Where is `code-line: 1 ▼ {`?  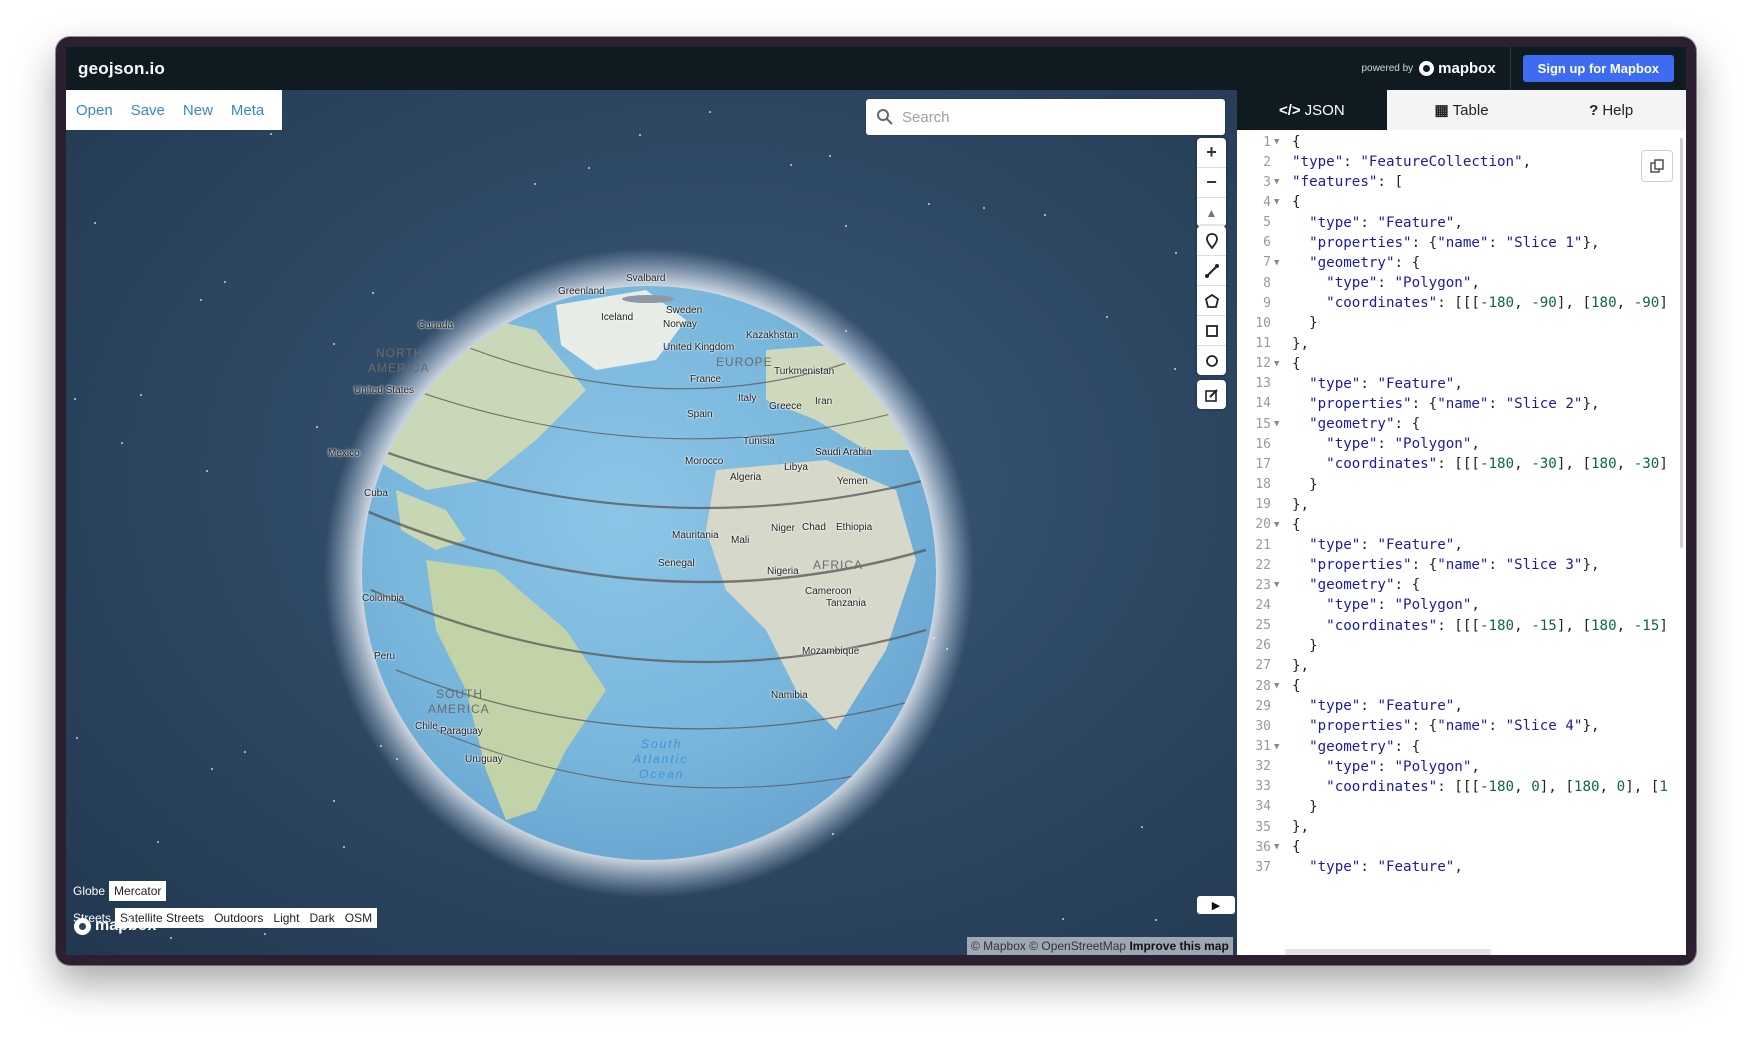 code-line: 1 ▼ { is located at coordinates (1268, 142).